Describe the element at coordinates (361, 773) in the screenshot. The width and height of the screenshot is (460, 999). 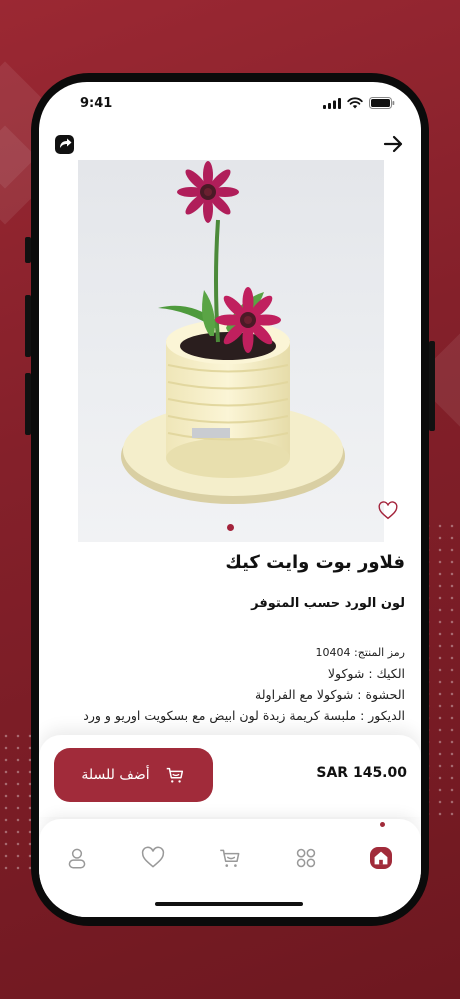
I see `product-price: SAR 145.00` at that location.